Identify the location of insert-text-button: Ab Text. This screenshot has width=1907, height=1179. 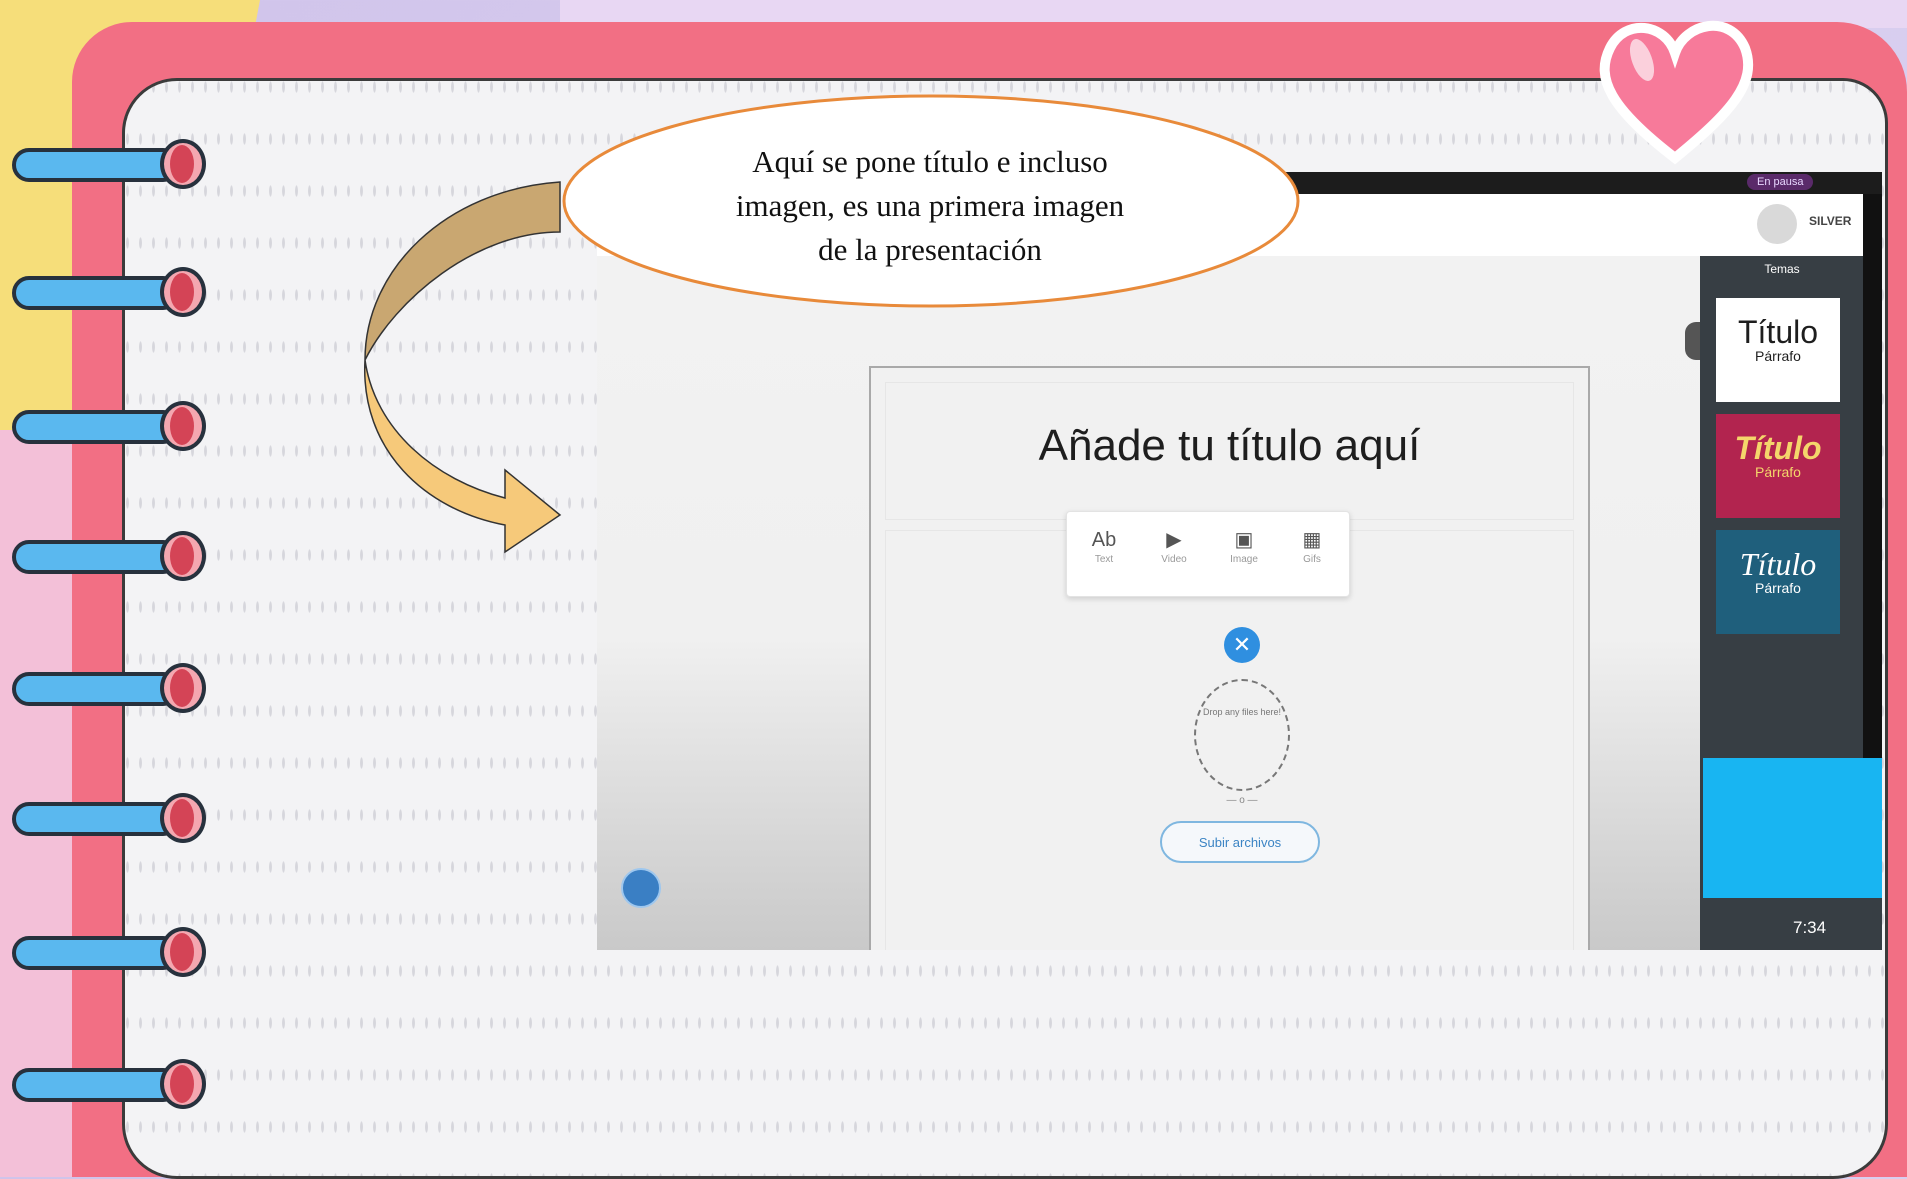
(1104, 545).